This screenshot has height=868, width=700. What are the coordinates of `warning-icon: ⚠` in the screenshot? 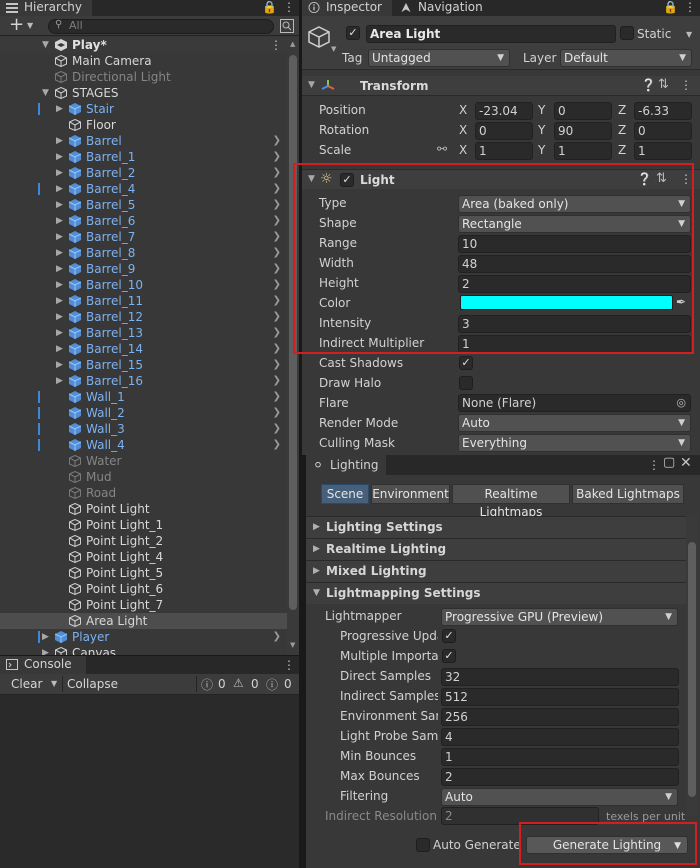 It's located at (238, 683).